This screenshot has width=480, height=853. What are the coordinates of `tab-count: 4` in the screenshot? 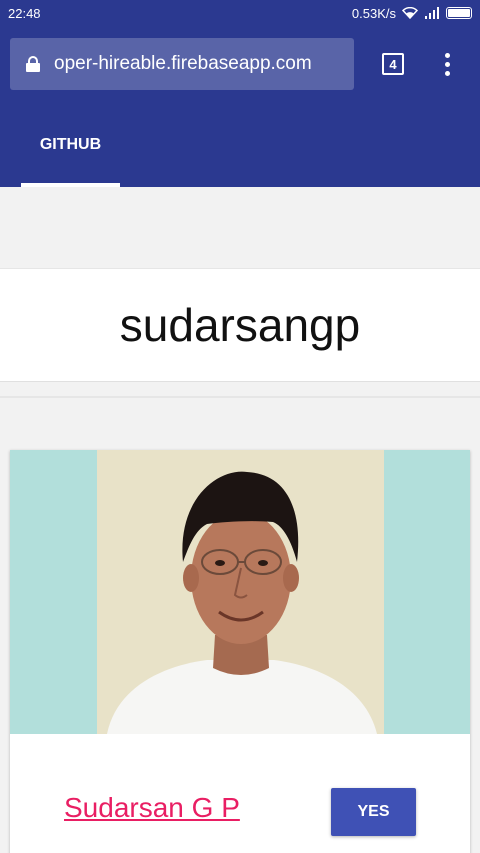 It's located at (393, 64).